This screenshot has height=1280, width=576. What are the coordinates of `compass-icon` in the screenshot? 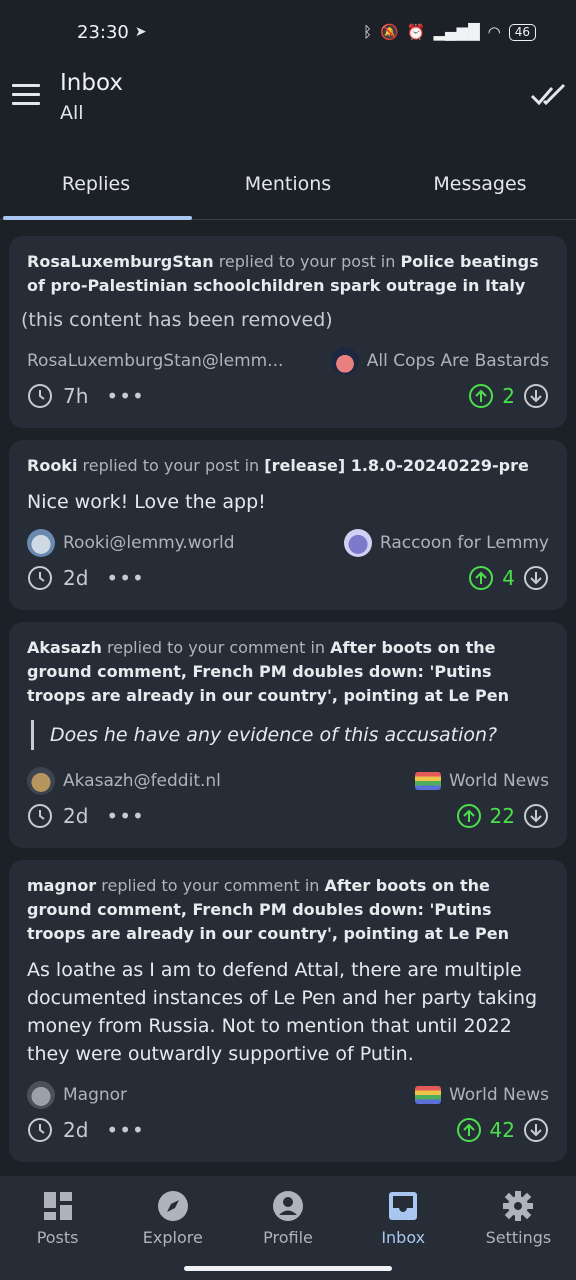 It's located at (172, 1206).